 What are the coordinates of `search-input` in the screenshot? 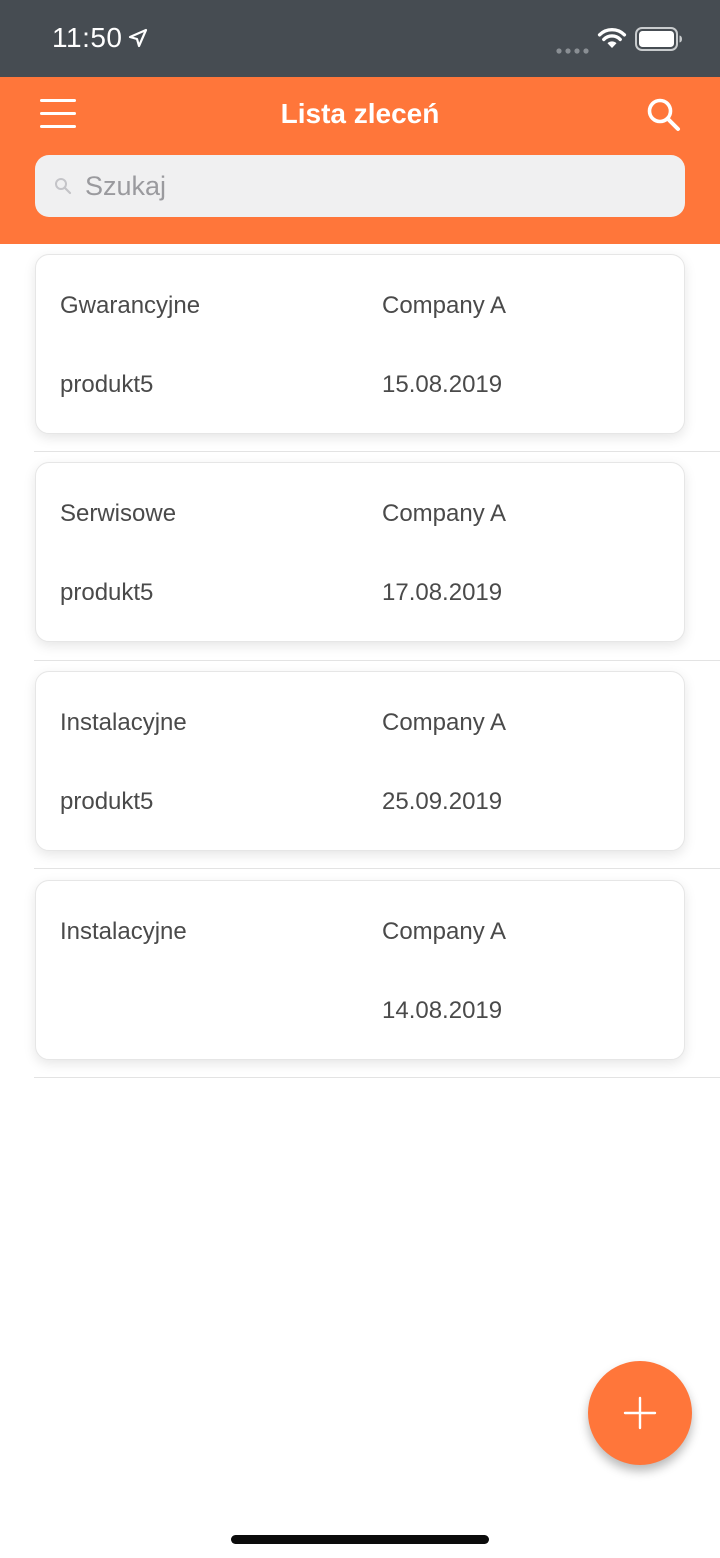 It's located at (375, 186).